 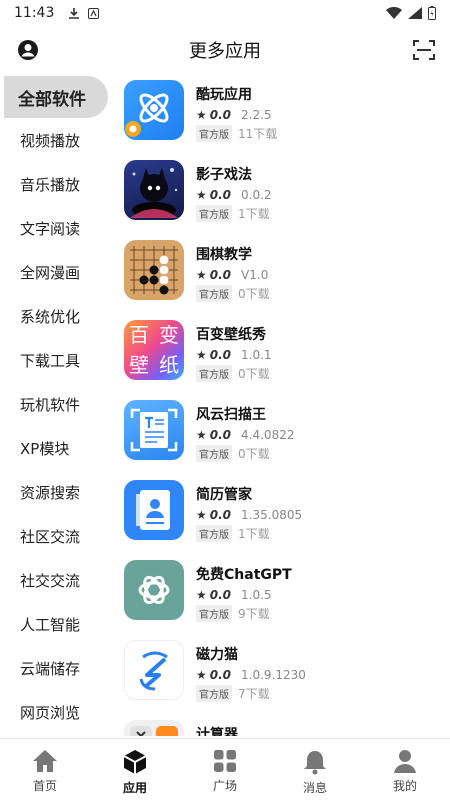 What do you see at coordinates (139, 335) in the screenshot?
I see `wallpaper-icon-char: 百` at bounding box center [139, 335].